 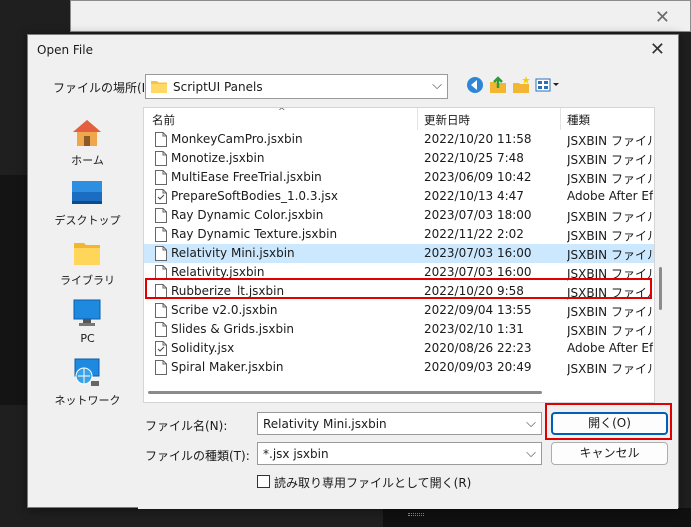 I want to click on place-pc: PC, so click(x=87, y=323).